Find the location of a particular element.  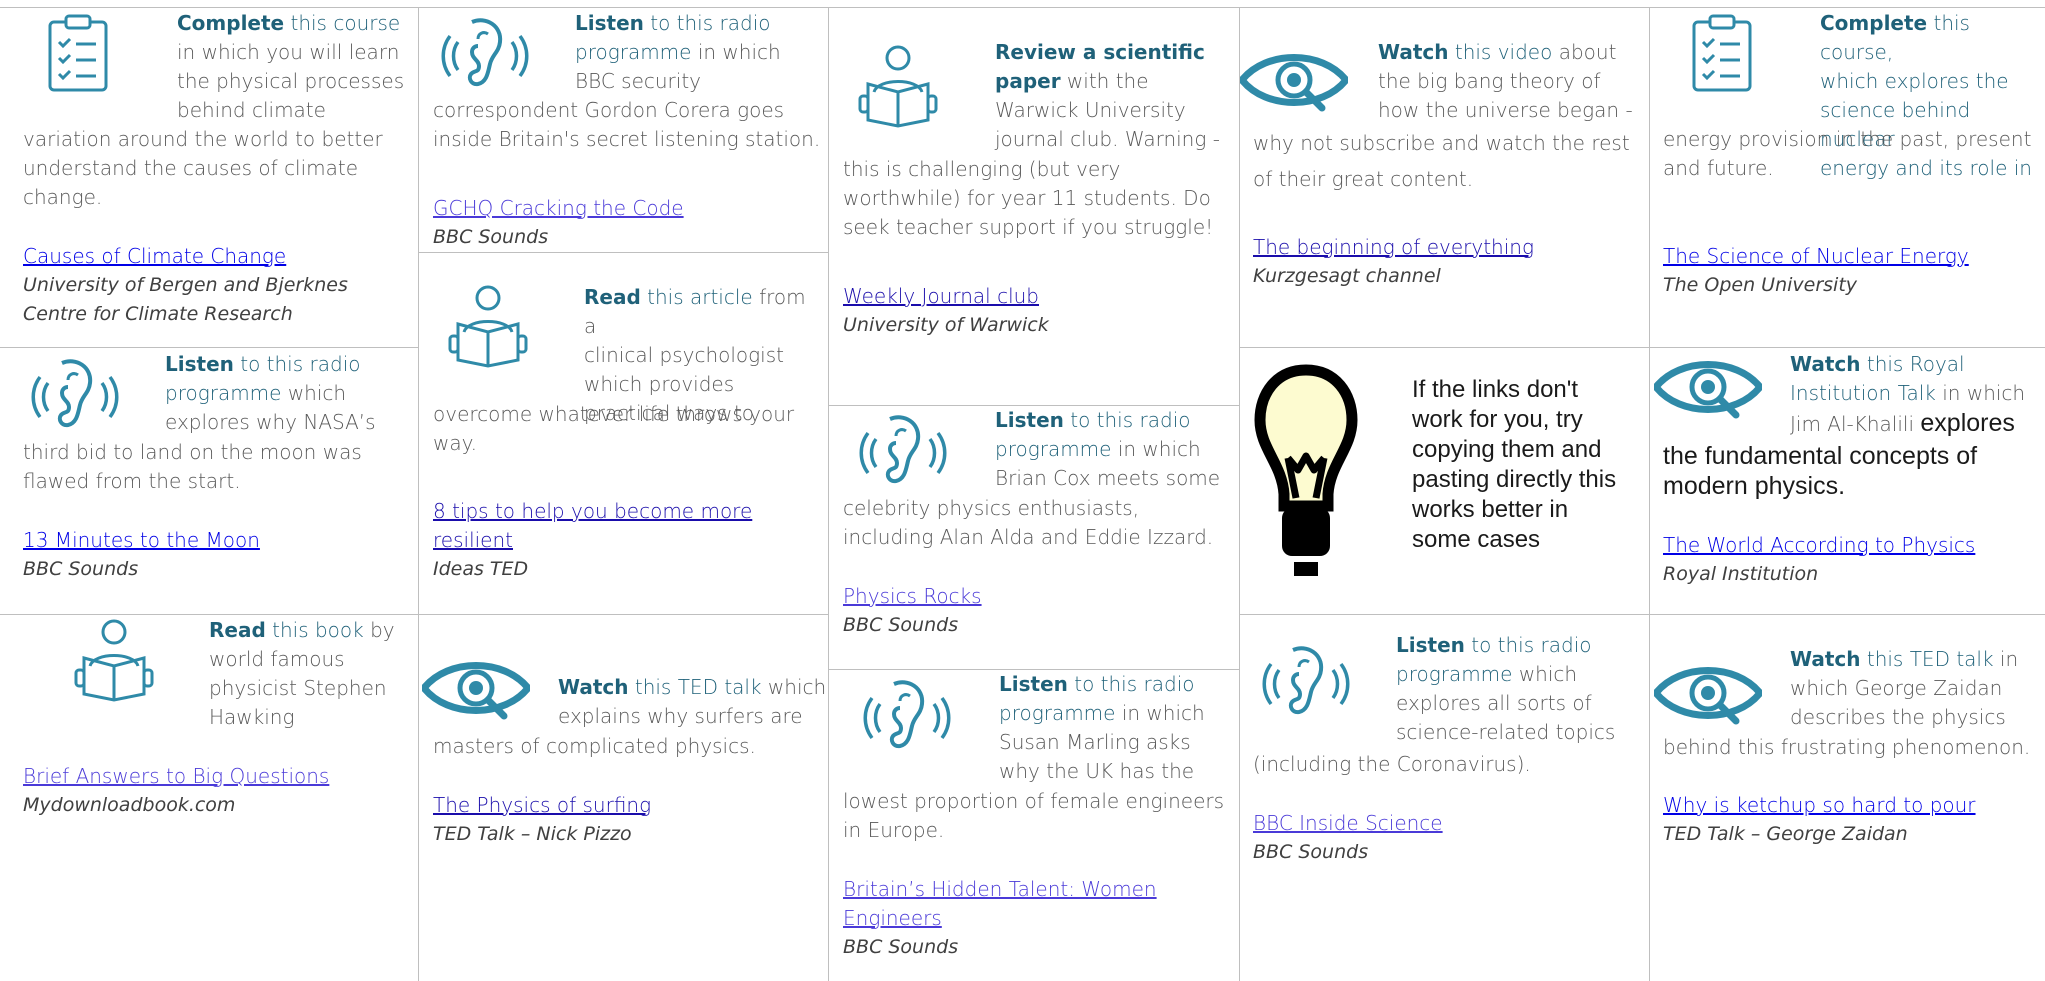

top-border is located at coordinates (1022, 7).